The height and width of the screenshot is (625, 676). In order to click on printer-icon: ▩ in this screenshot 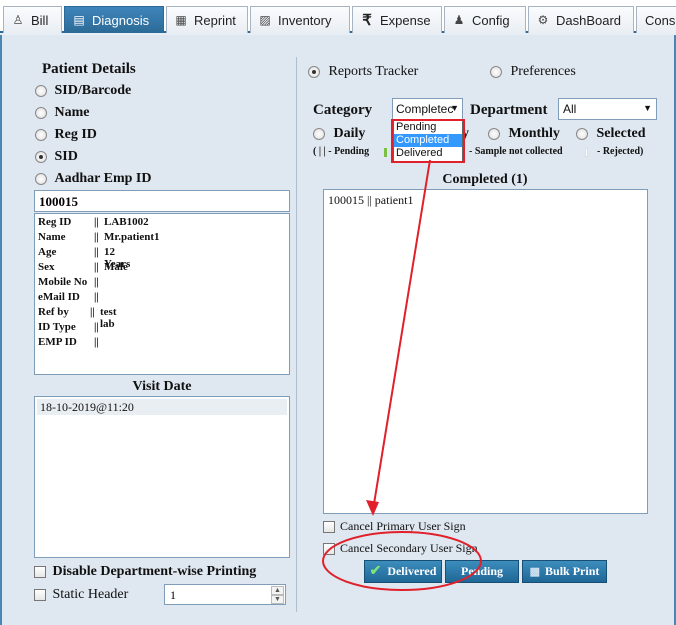, I will do `click(535, 572)`.